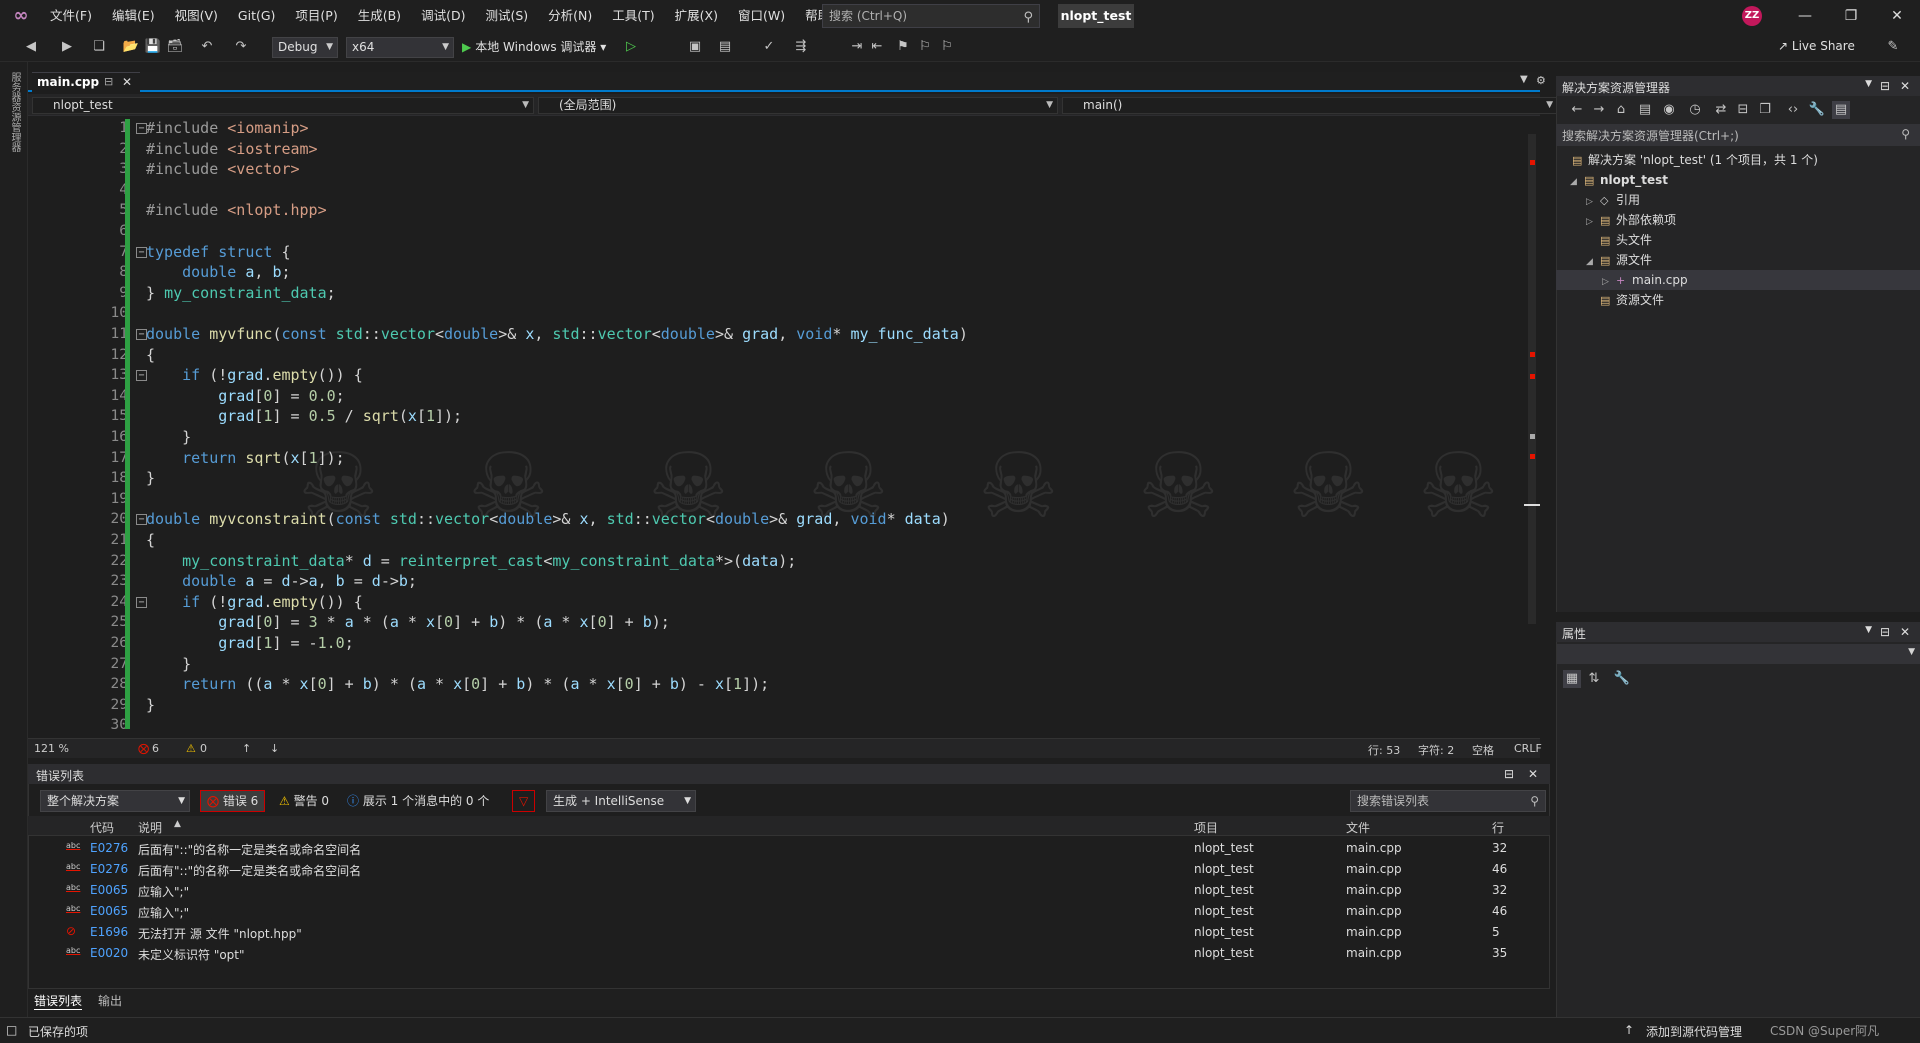 This screenshot has width=1920, height=1043. I want to click on error-count: 6, so click(155, 748).